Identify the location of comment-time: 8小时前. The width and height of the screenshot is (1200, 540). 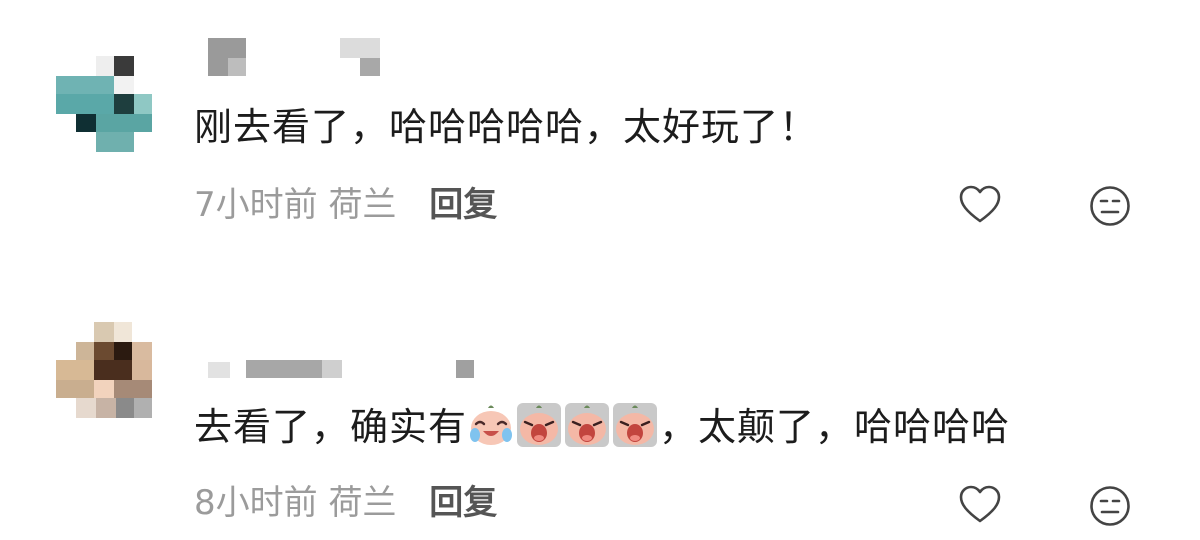
(256, 503).